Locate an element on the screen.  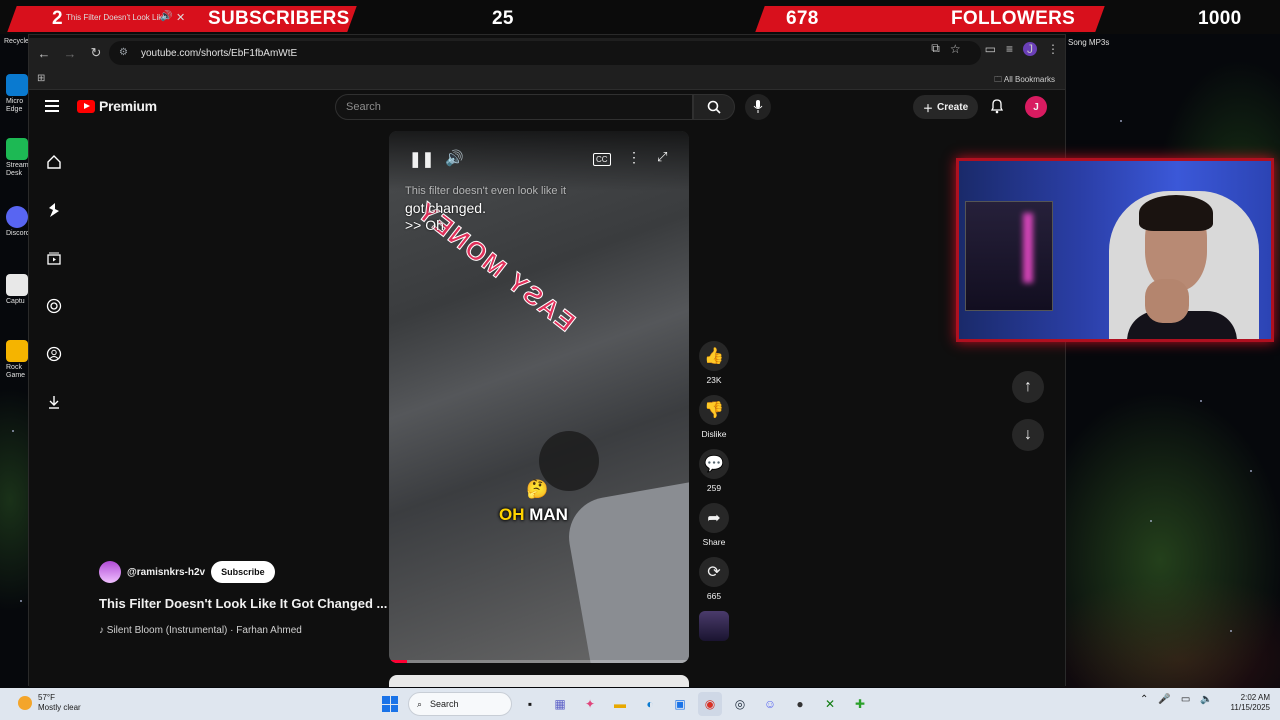
downloads-icon is located at coordinates (54, 402).